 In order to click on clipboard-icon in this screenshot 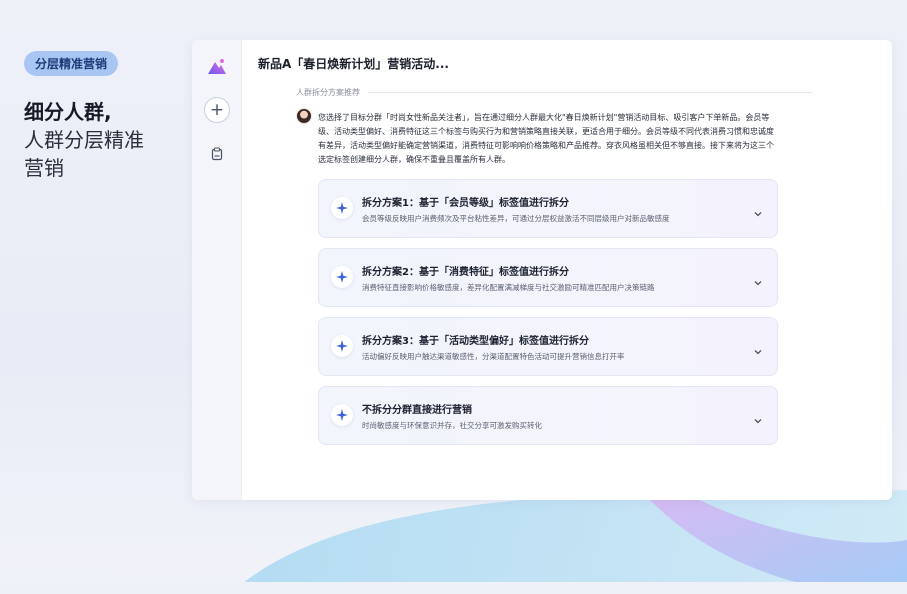, I will do `click(217, 153)`.